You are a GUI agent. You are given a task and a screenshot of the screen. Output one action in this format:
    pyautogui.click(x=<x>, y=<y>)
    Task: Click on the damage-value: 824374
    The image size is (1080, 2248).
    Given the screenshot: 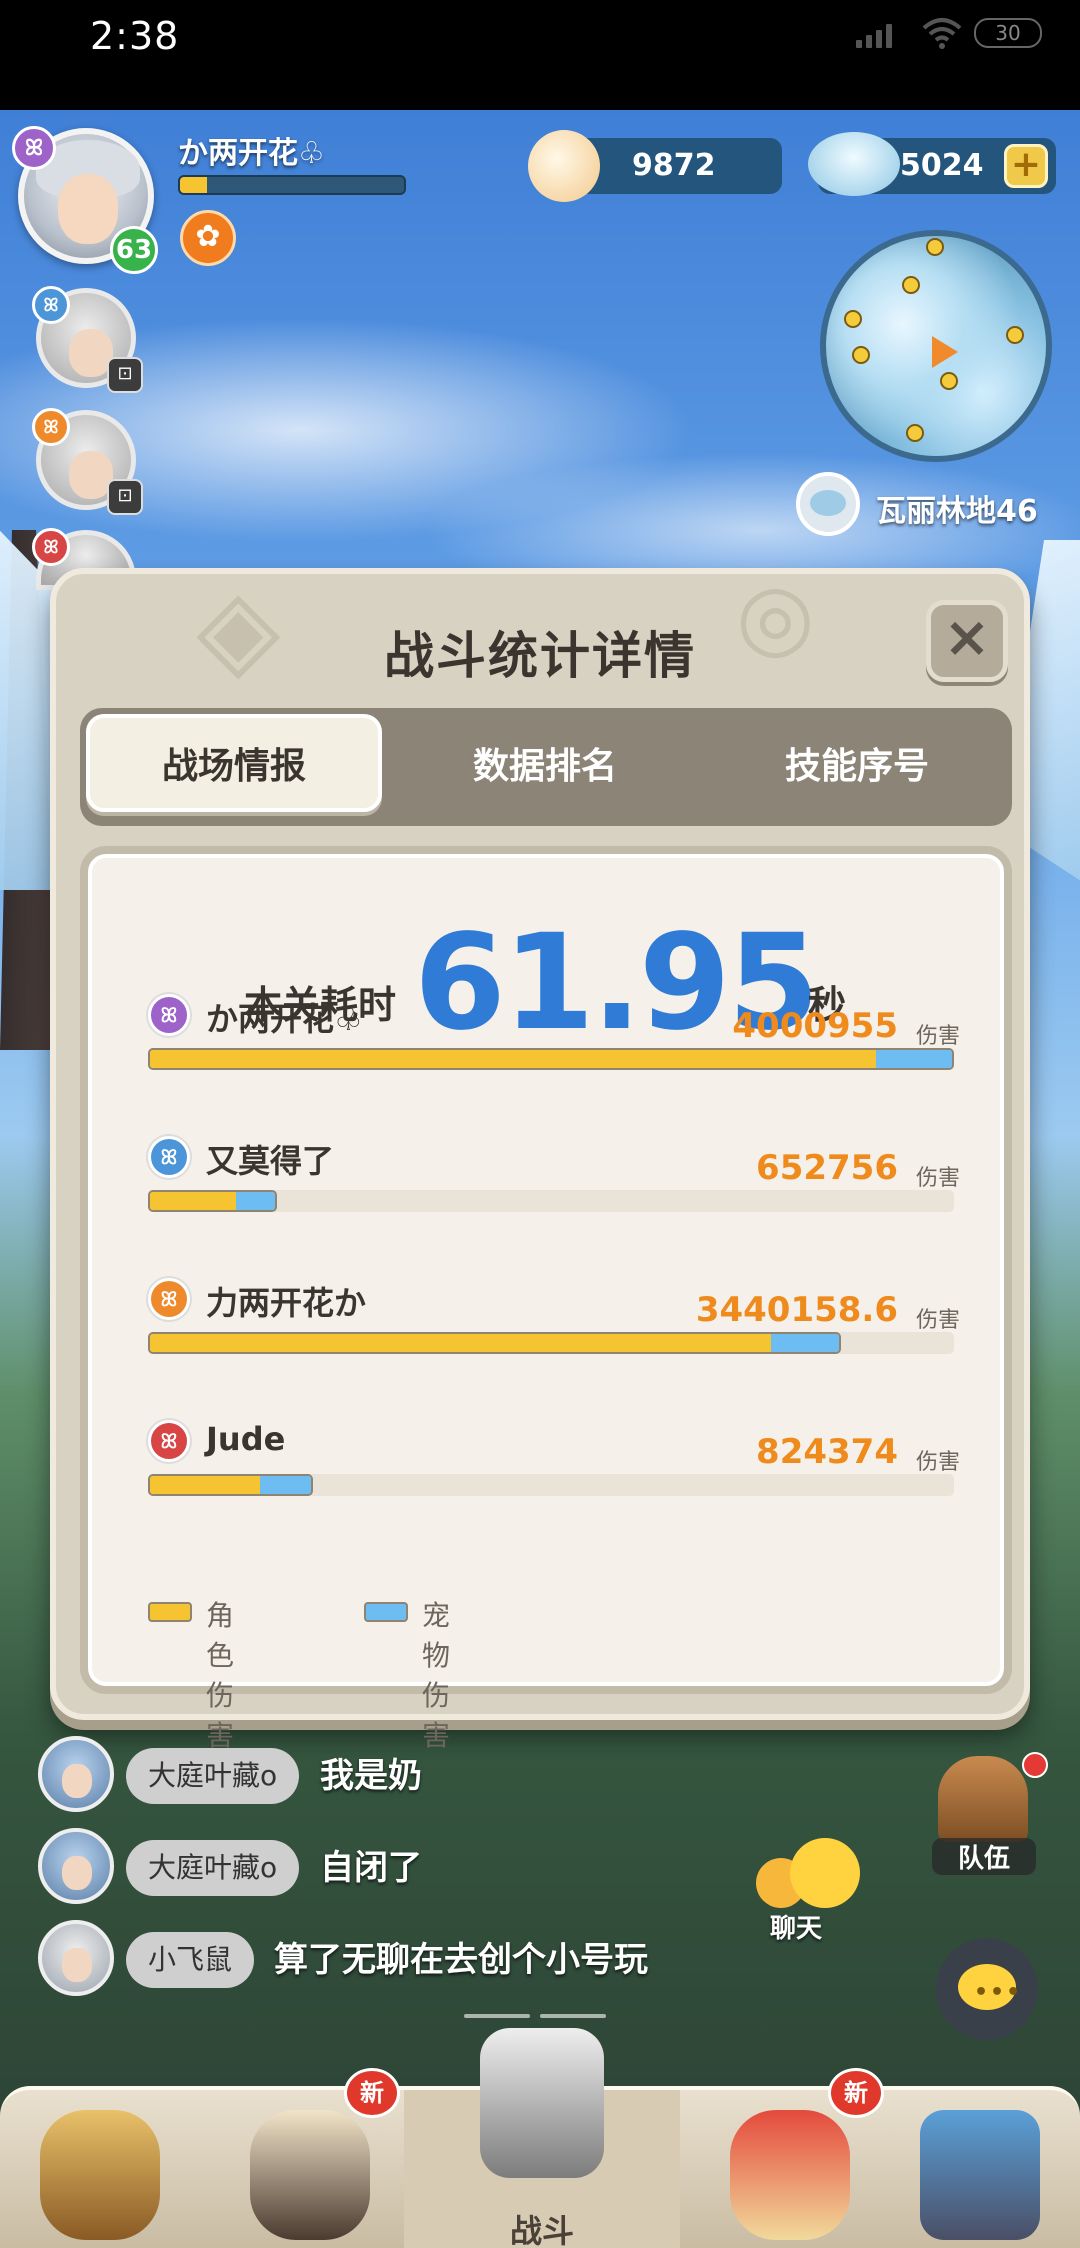 What is the action you would take?
    pyautogui.click(x=827, y=1452)
    